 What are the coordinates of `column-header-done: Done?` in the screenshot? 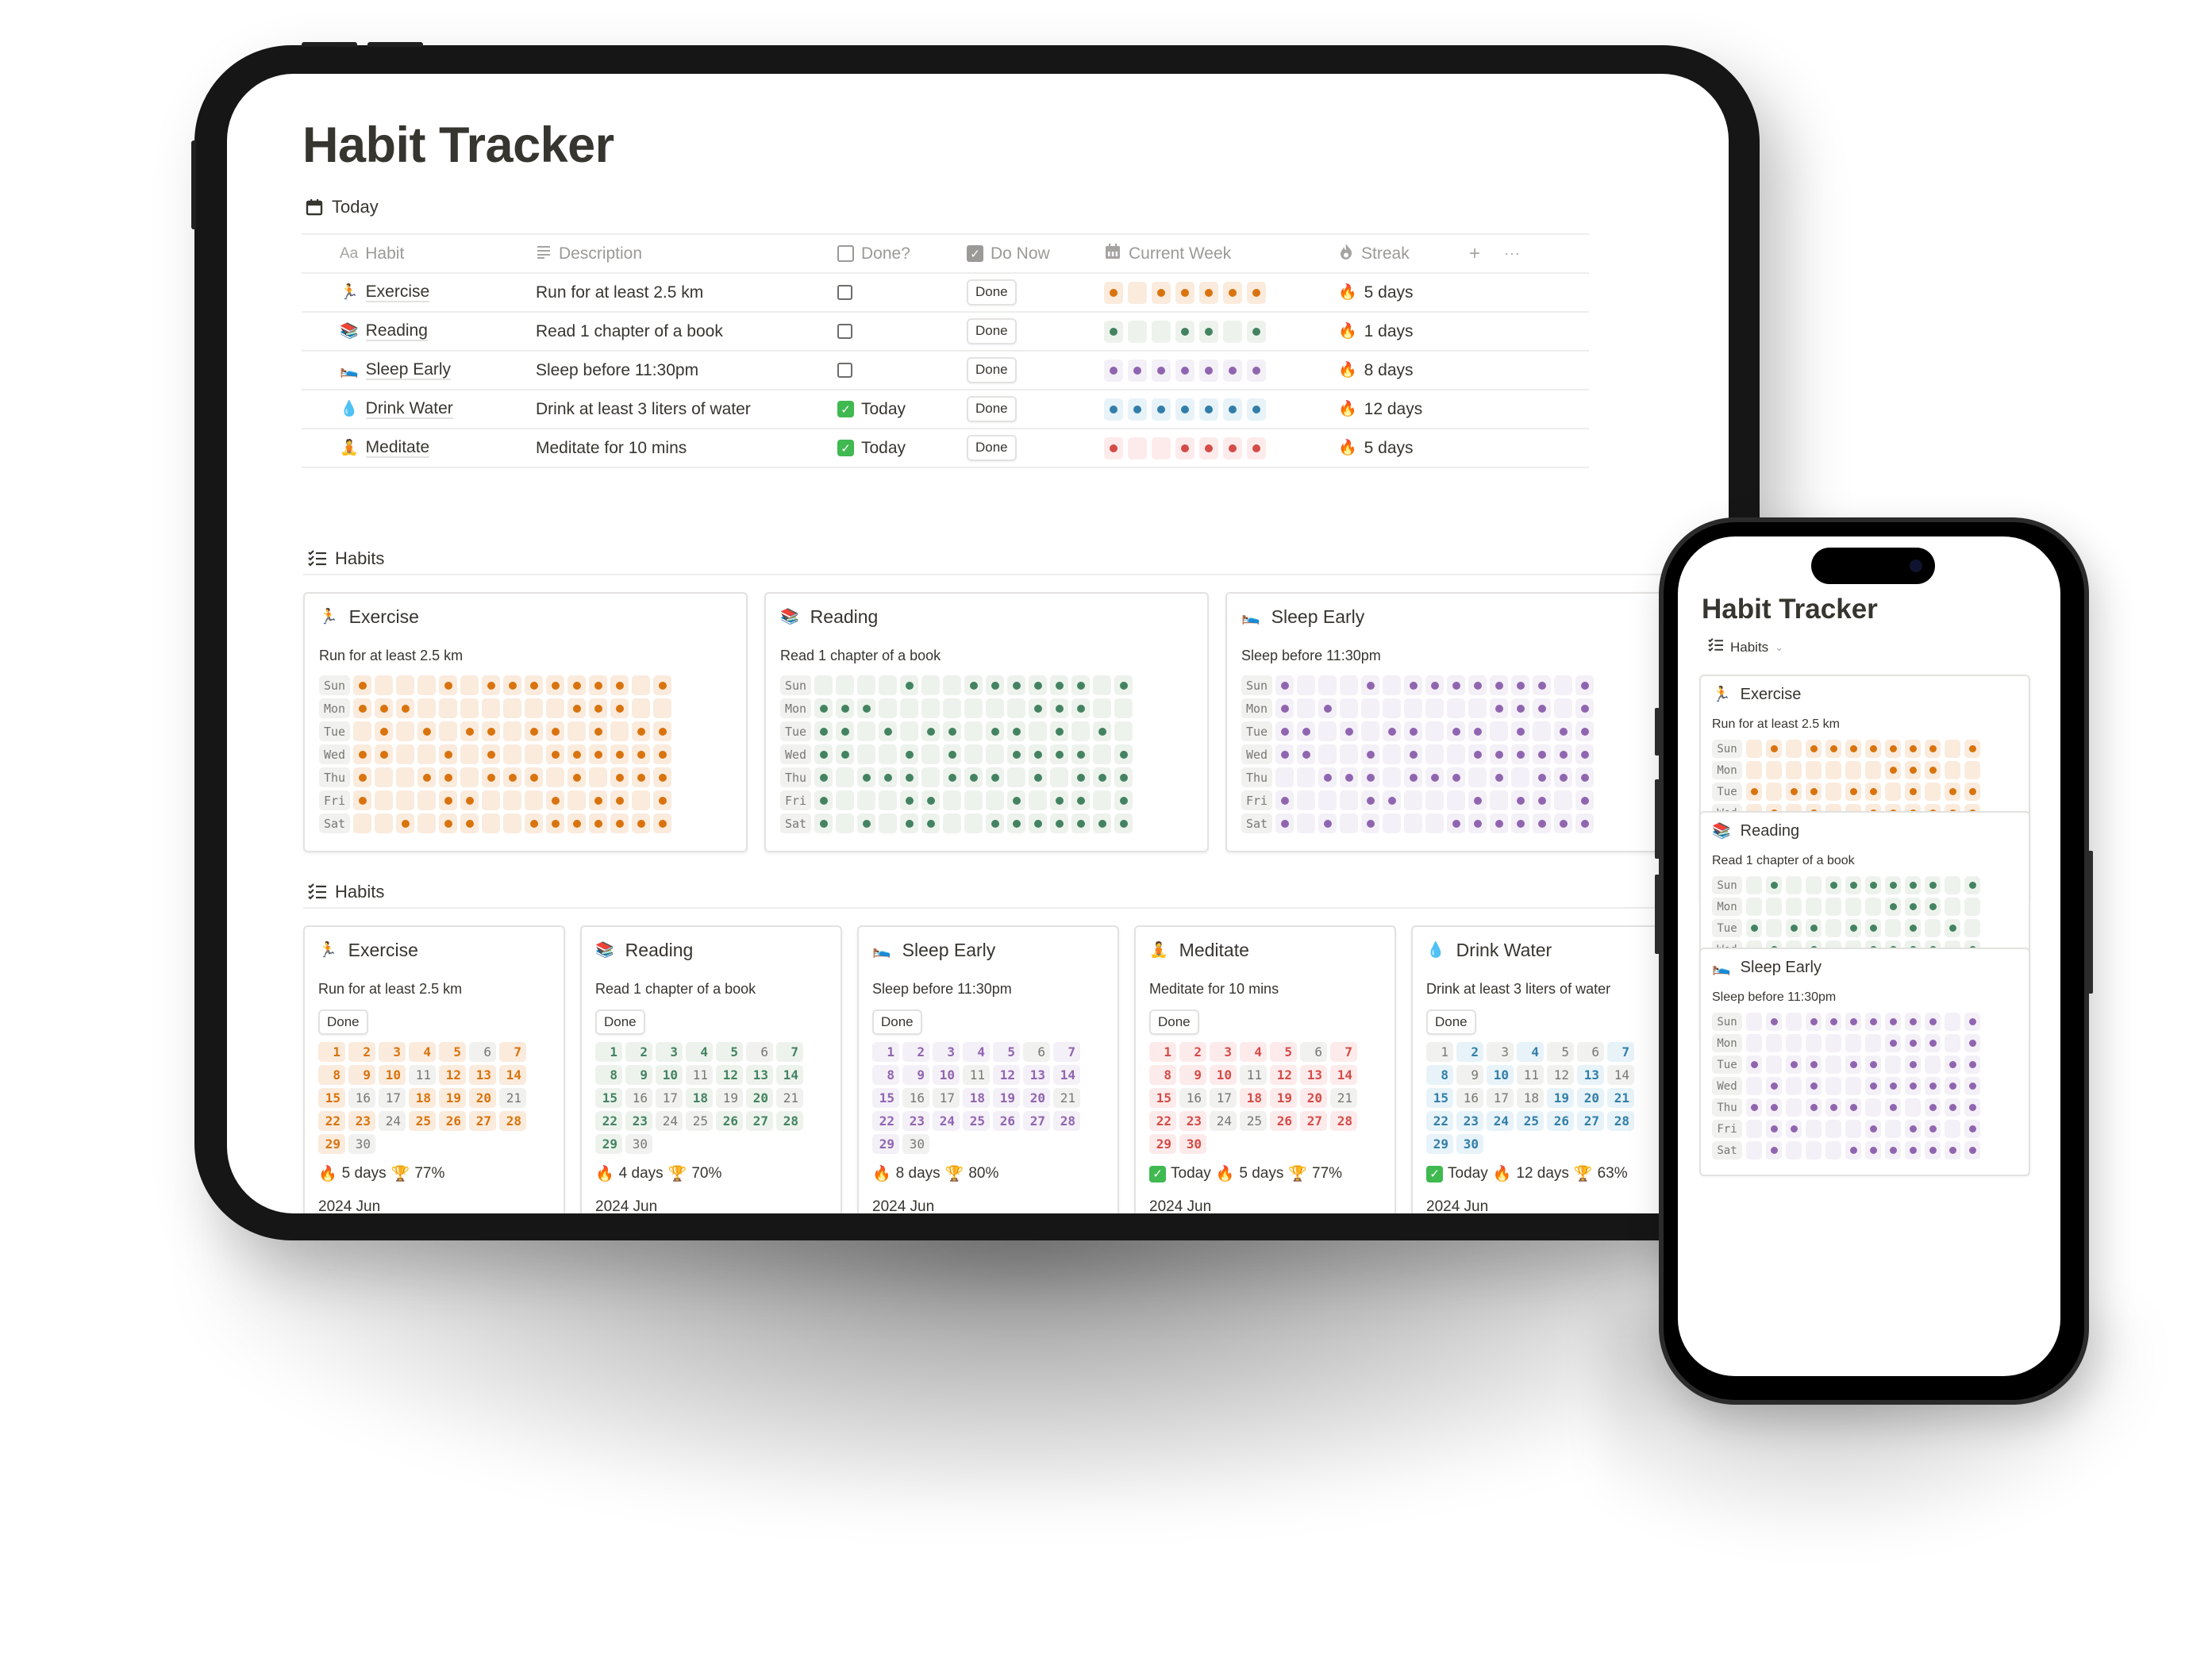 It's located at (894, 253).